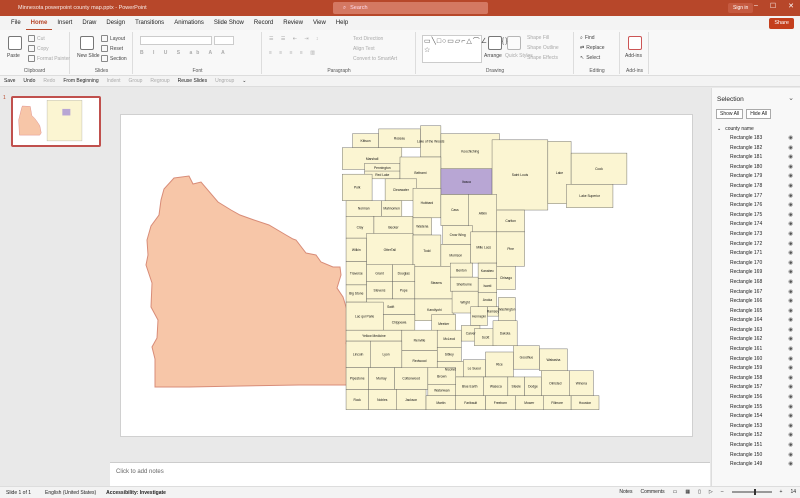 This screenshot has height=498, width=800. Describe the element at coordinates (756, 340) in the screenshot. I see `selection-item: Rectangle 162 ◉` at that location.